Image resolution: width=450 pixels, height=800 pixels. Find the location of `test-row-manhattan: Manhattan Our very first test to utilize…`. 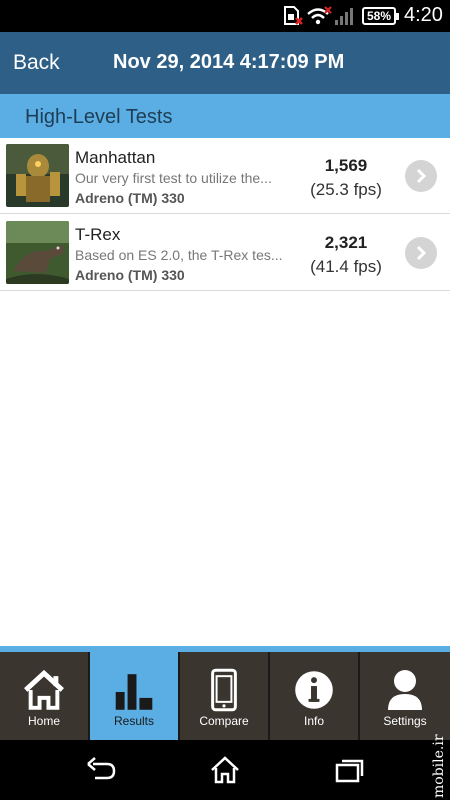

test-row-manhattan: Manhattan Our very first test to utilize… is located at coordinates (225, 176).